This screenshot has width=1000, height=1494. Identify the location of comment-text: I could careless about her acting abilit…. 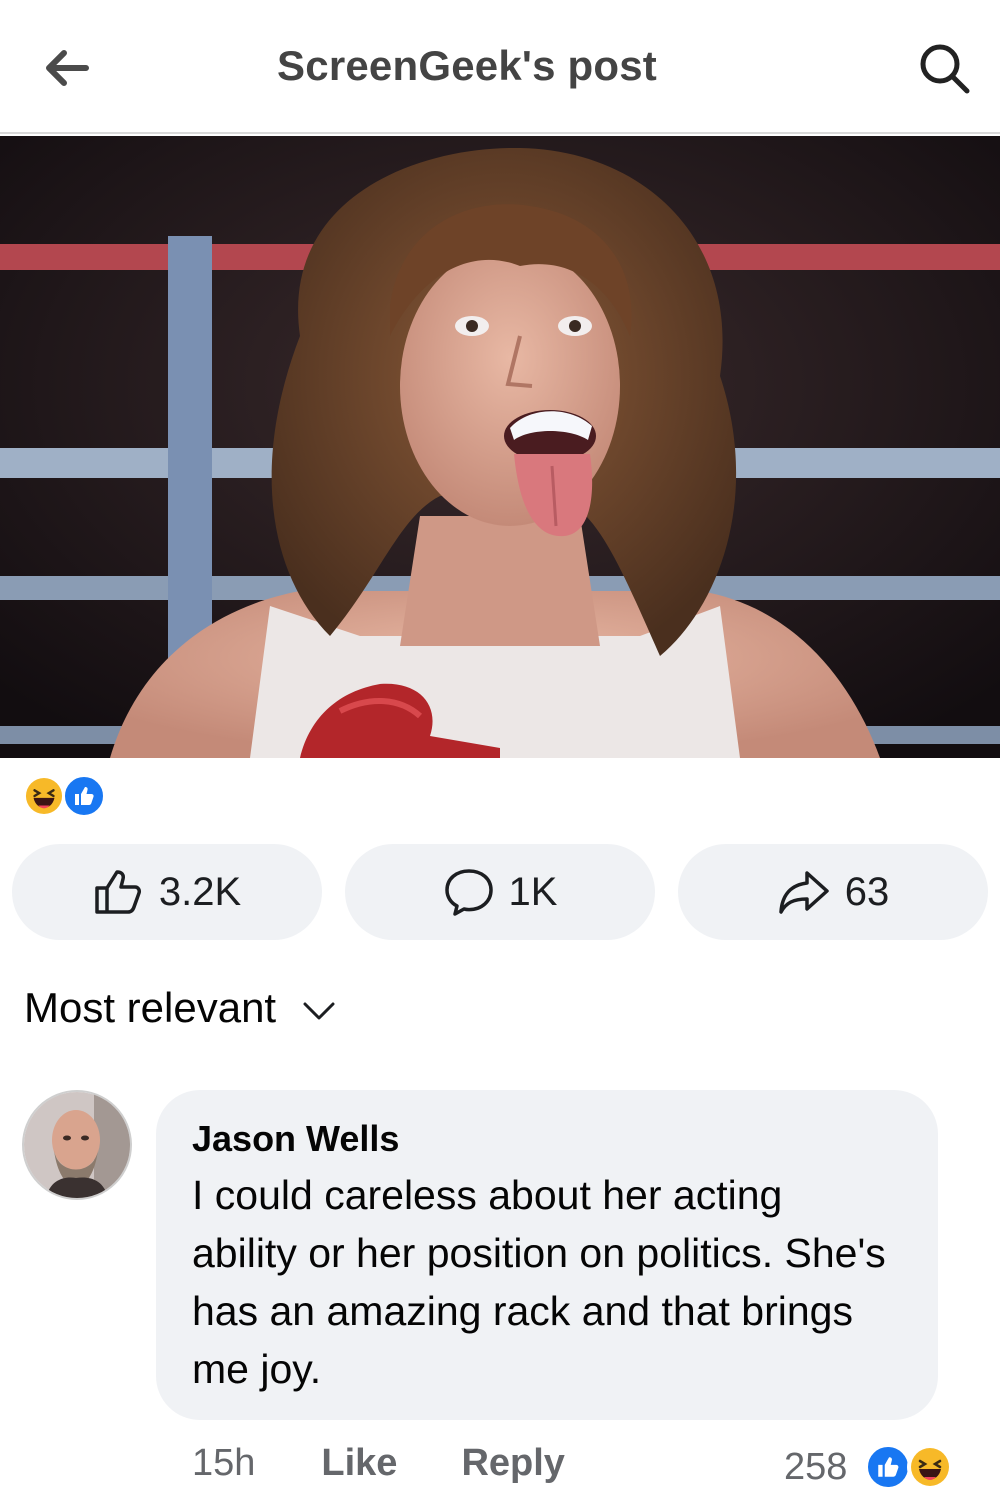
(539, 1282).